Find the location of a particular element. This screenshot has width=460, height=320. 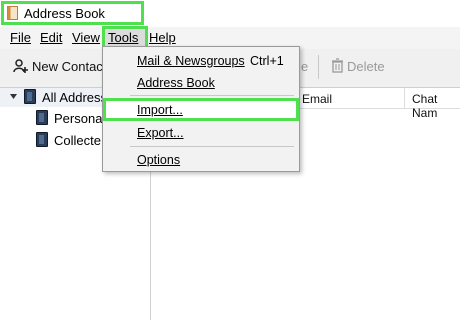

new-contact-label: New Contact is located at coordinates (69, 66).